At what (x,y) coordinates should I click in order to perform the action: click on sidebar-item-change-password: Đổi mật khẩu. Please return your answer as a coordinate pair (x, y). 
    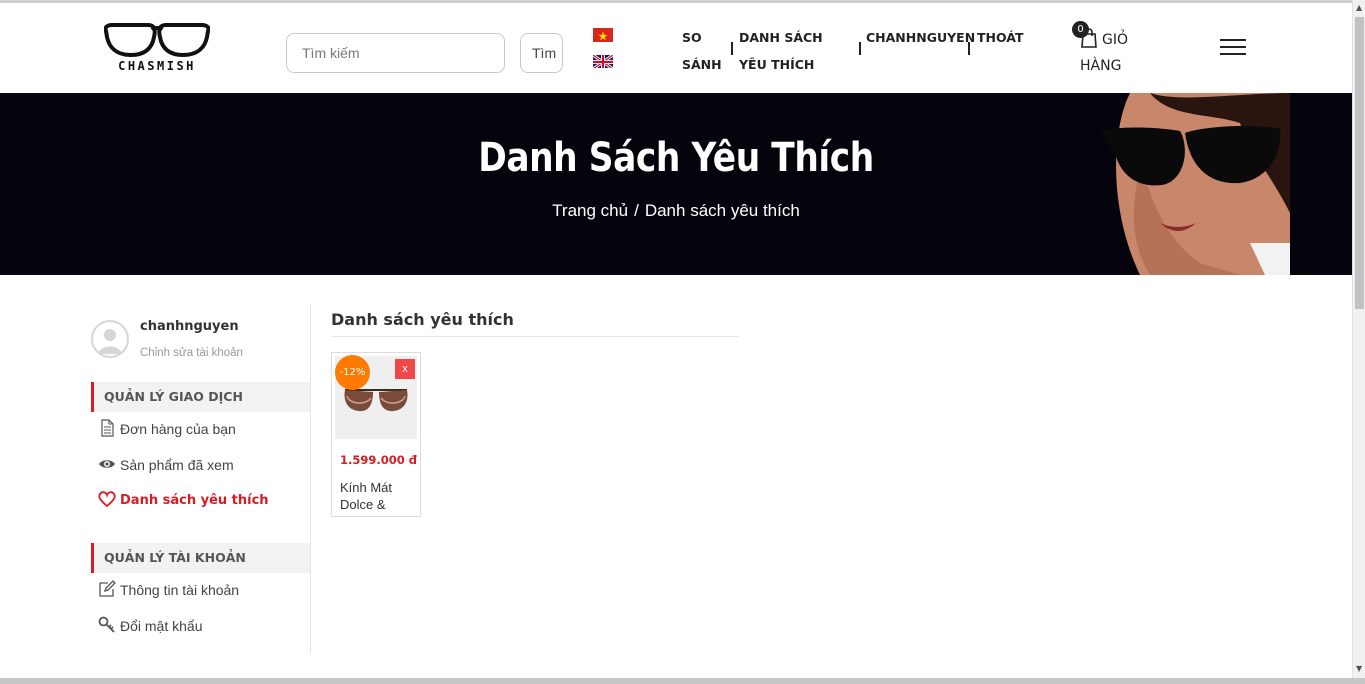
    Looking at the image, I should click on (150, 626).